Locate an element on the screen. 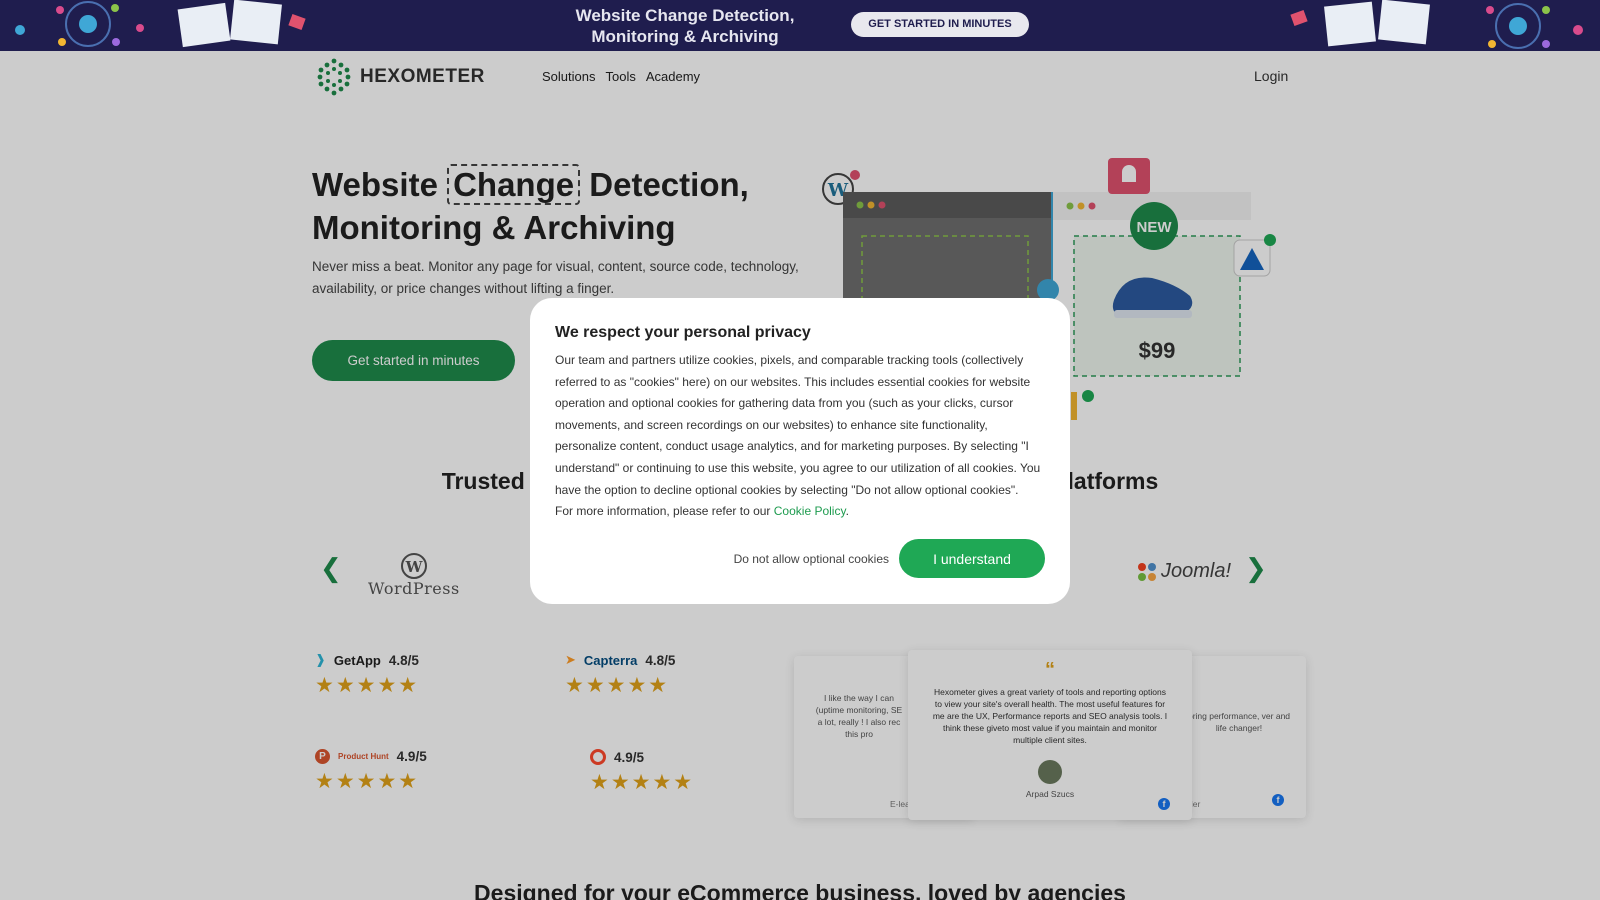 The image size is (1600, 900). decline-optional-cookies-button: Do not allow optional cookies is located at coordinates (811, 559).